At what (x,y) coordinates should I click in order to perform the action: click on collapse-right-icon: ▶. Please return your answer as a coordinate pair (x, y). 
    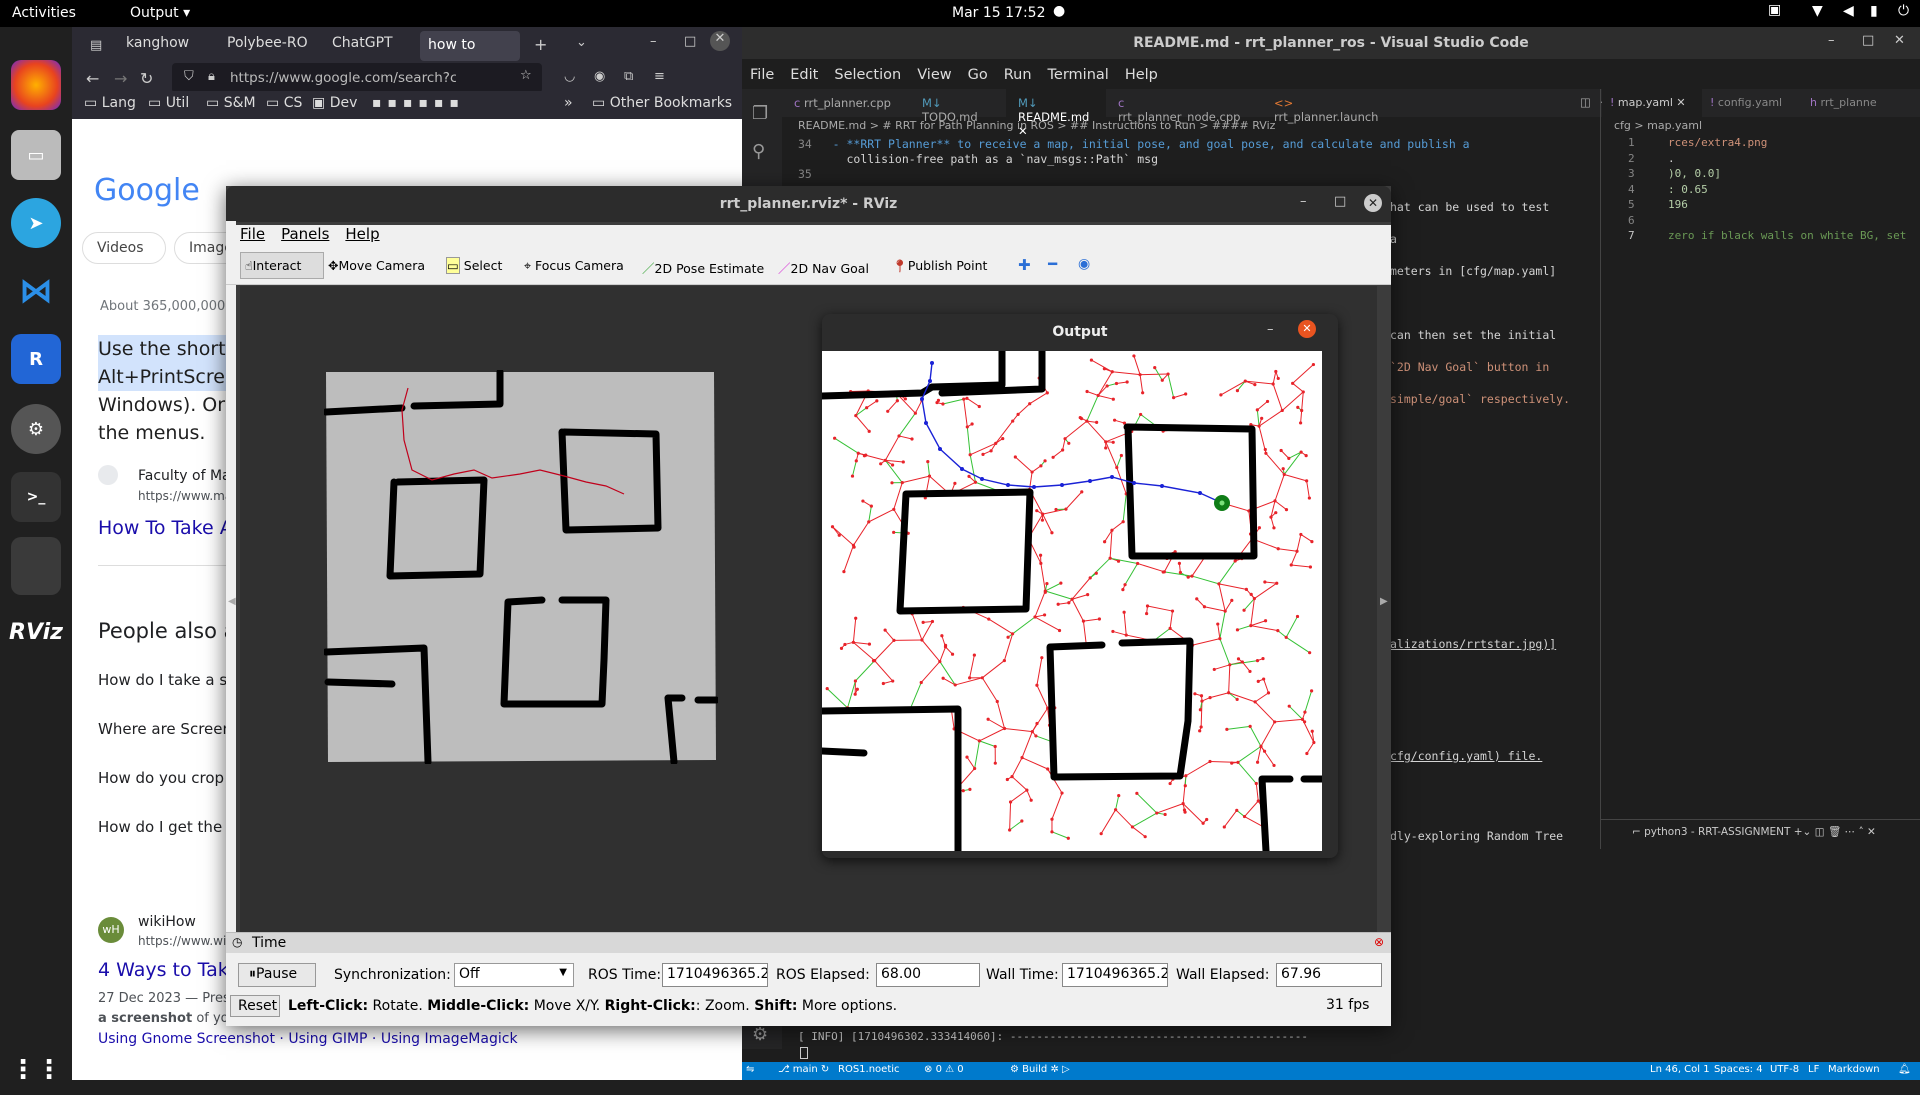
    Looking at the image, I should click on (1384, 601).